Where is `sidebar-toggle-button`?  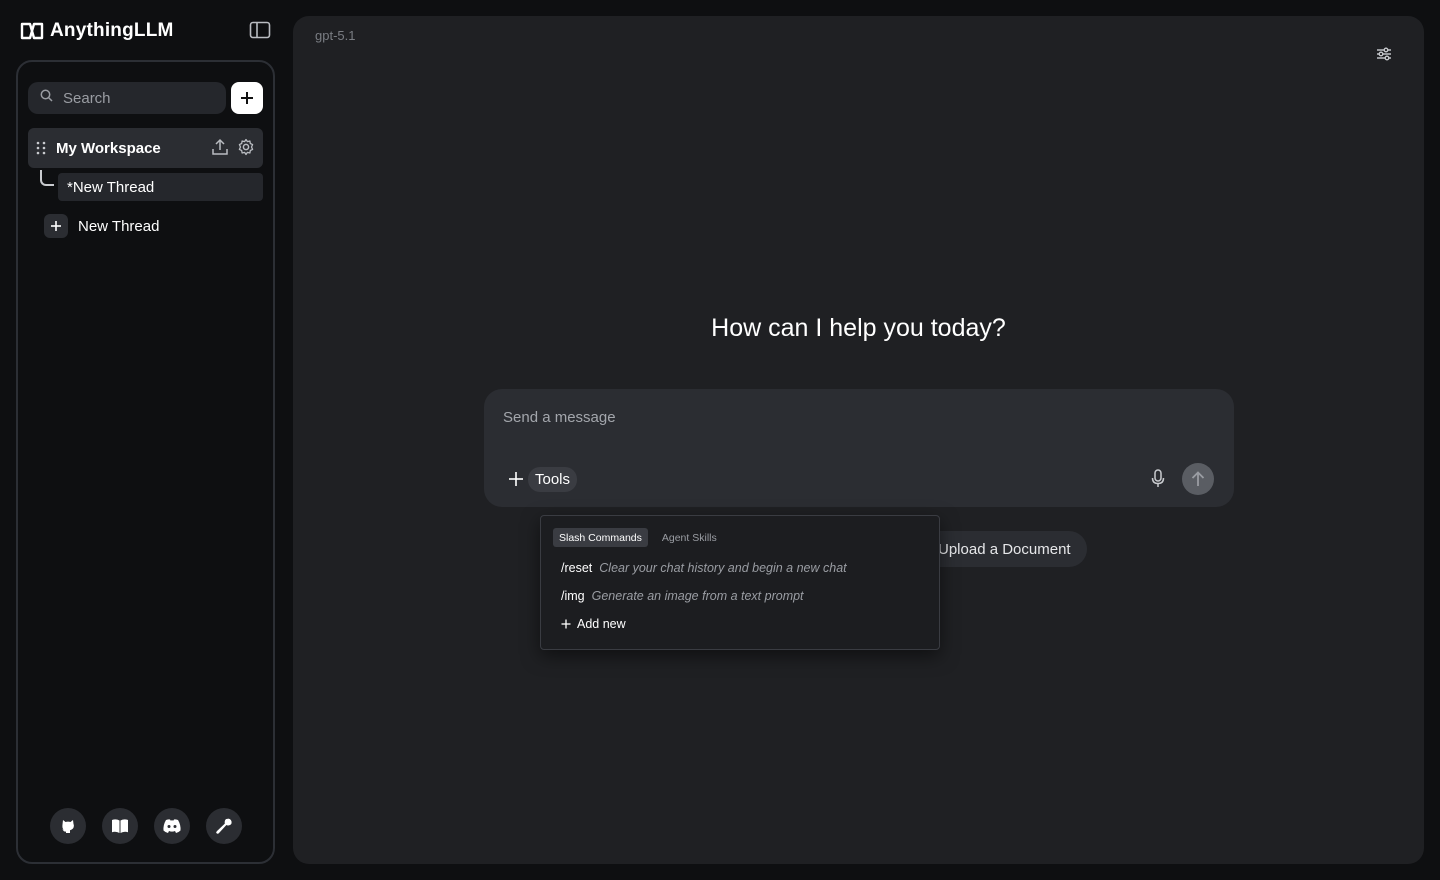 sidebar-toggle-button is located at coordinates (260, 30).